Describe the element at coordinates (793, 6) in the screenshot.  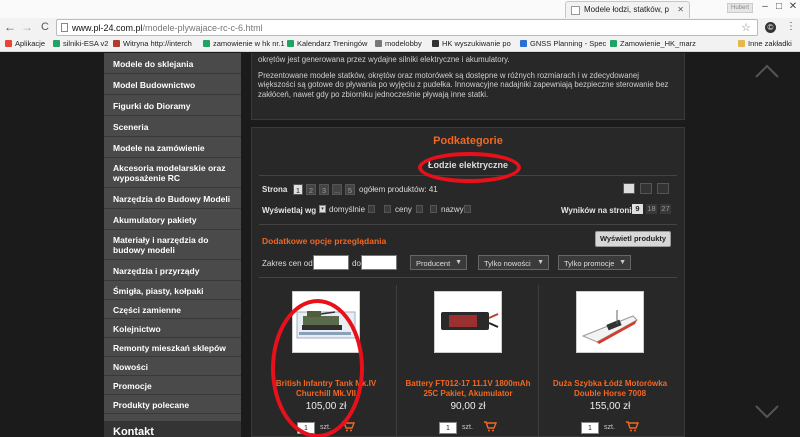
I see `close-window-icon: ✕` at that location.